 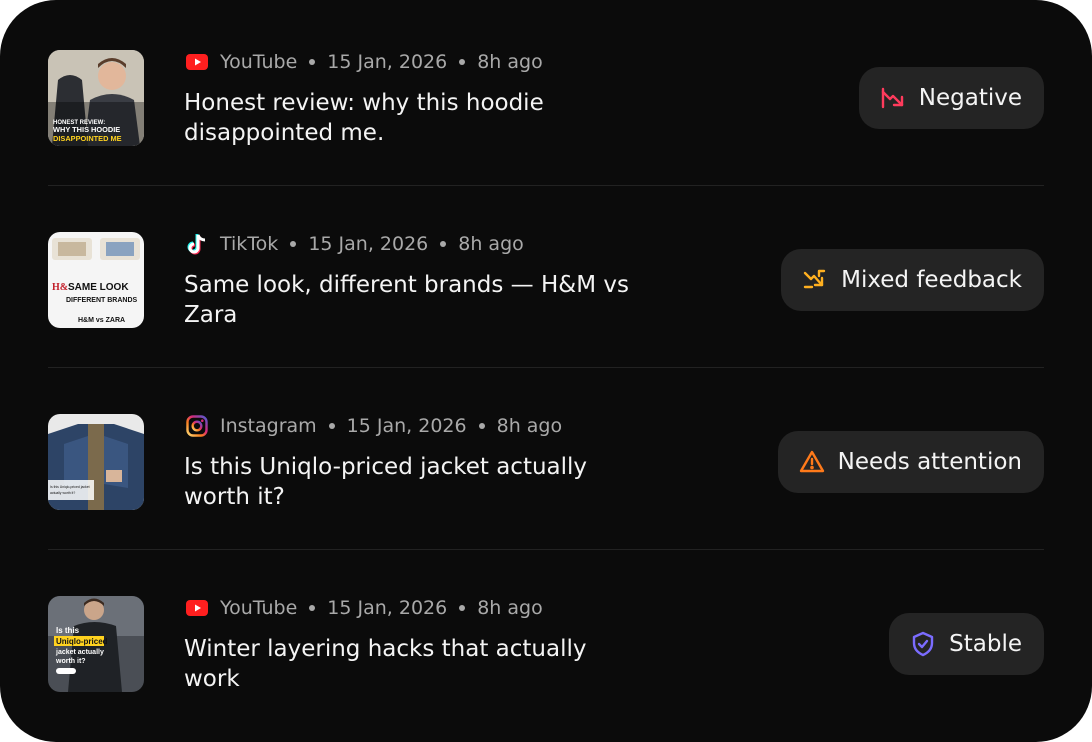 What do you see at coordinates (929, 462) in the screenshot?
I see `status-label: Needs attention` at bounding box center [929, 462].